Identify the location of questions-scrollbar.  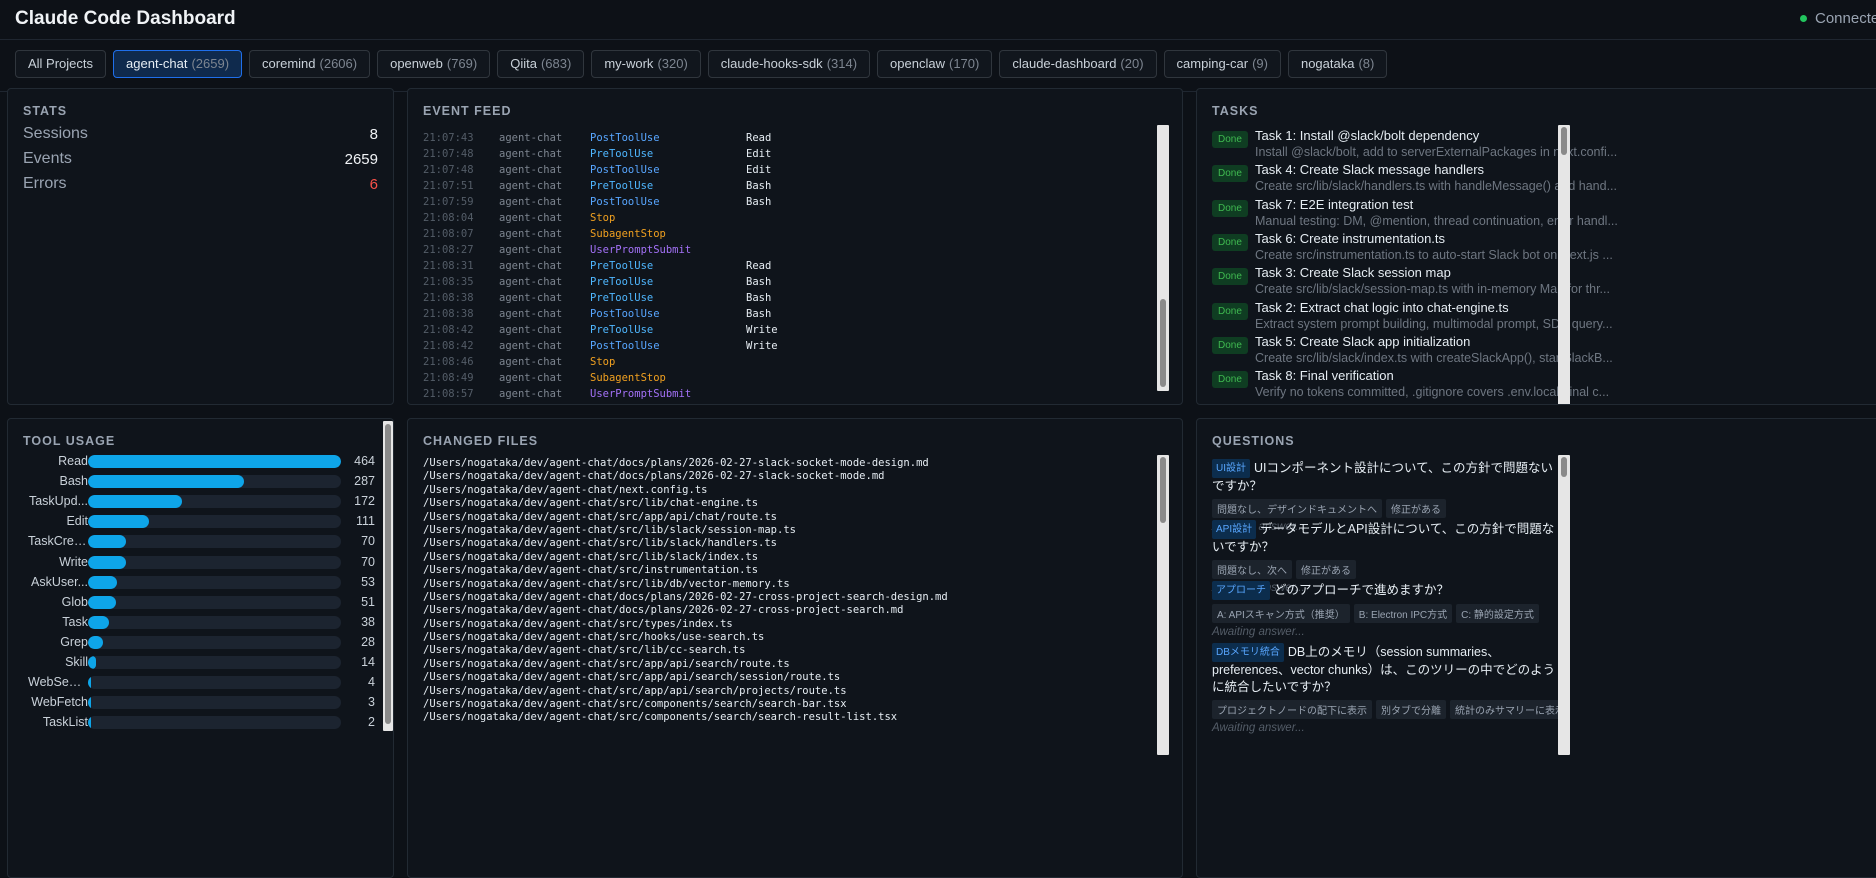
(1564, 605).